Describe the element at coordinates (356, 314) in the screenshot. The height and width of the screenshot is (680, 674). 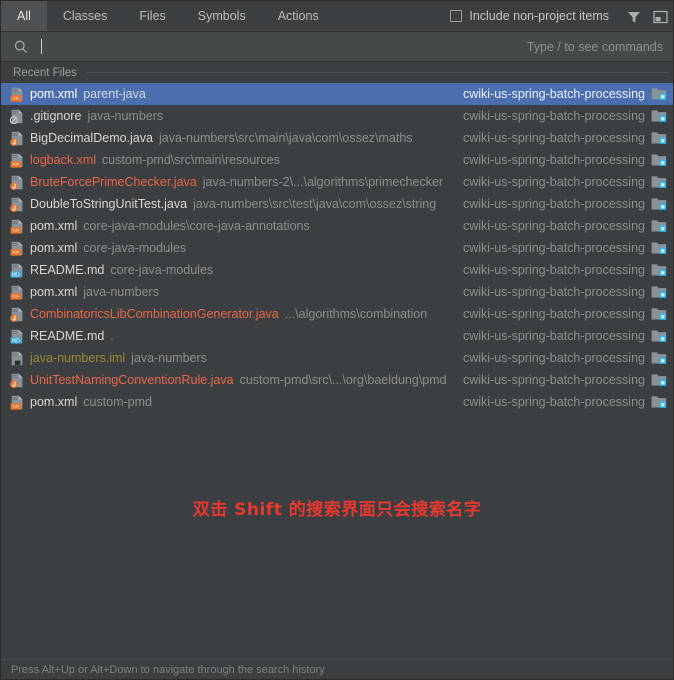
I see `file-path: ...\algorithms\combination` at that location.